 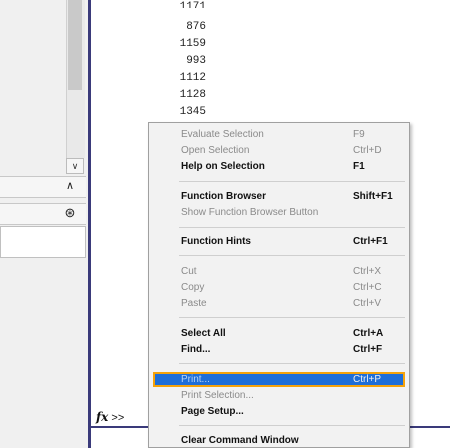 What do you see at coordinates (102, 417) in the screenshot?
I see `function-icon: fx` at bounding box center [102, 417].